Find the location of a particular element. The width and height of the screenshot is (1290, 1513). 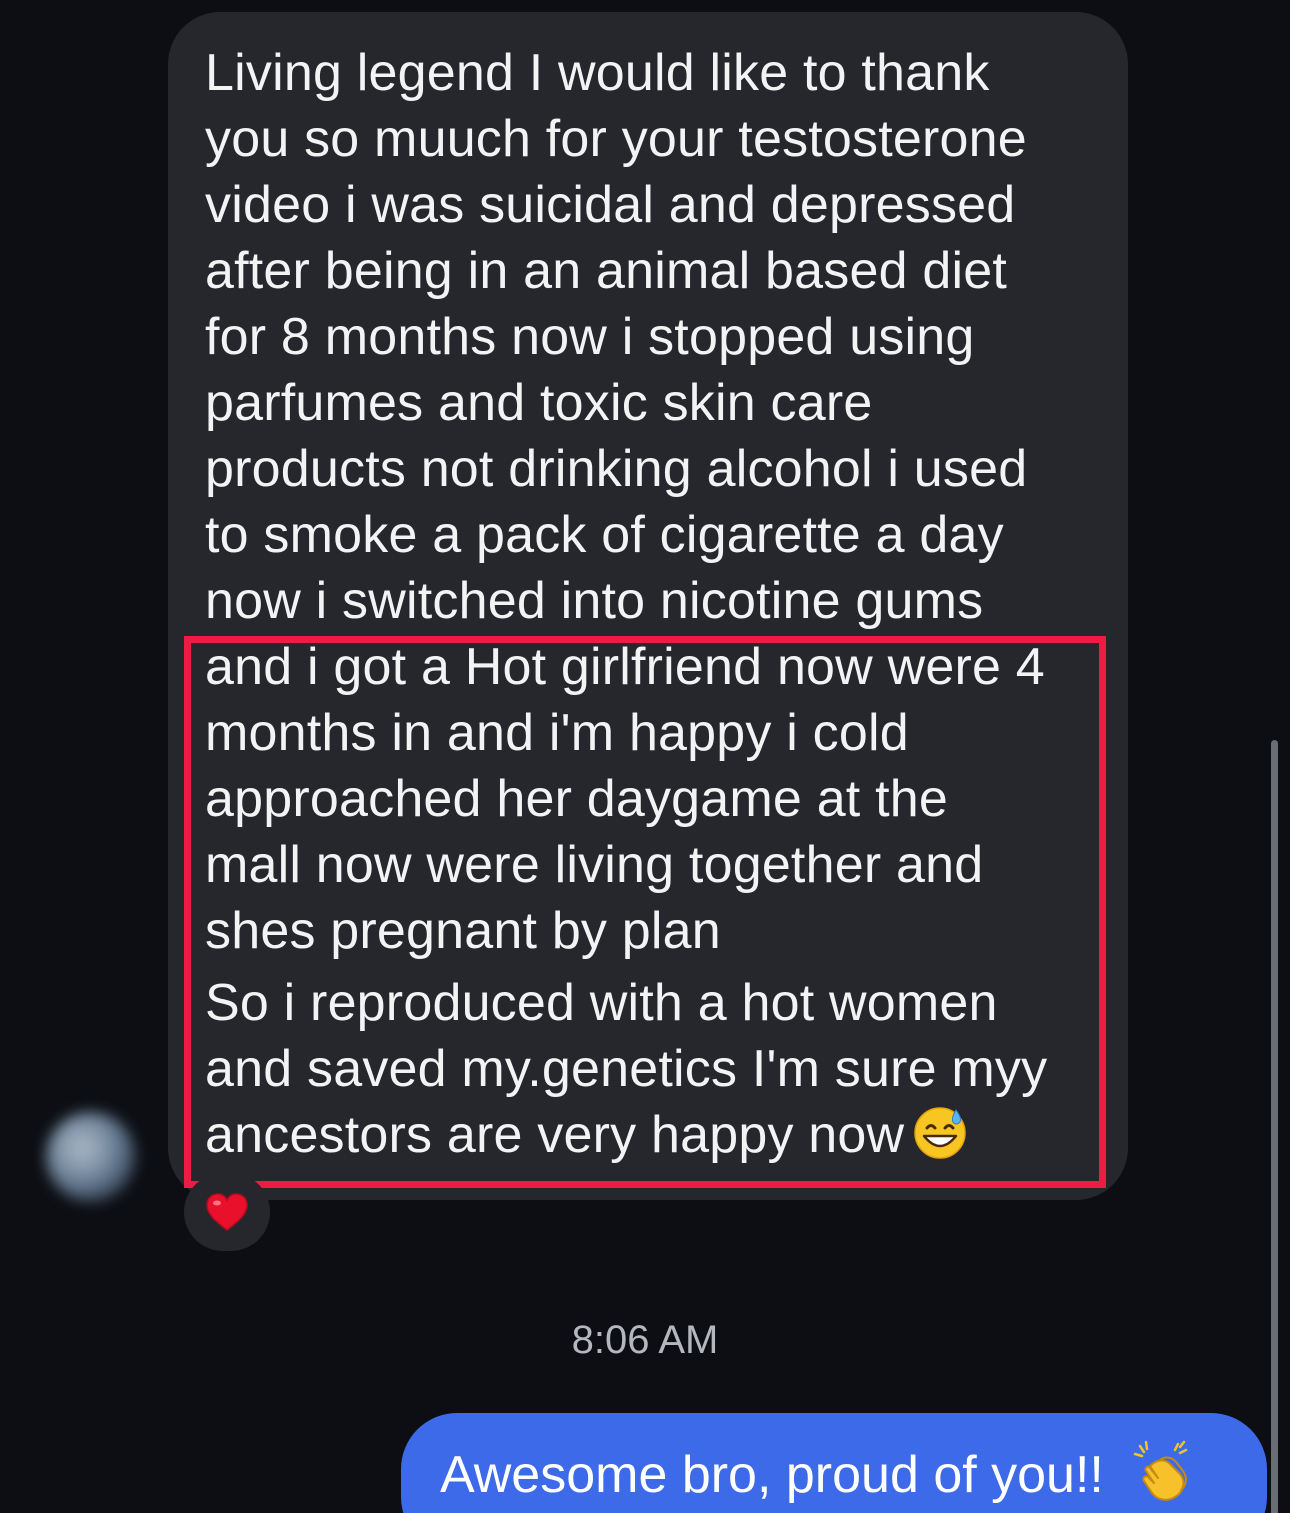

message-line-highlighted: and saved my.genetics I'm sure myy is located at coordinates (626, 1069).